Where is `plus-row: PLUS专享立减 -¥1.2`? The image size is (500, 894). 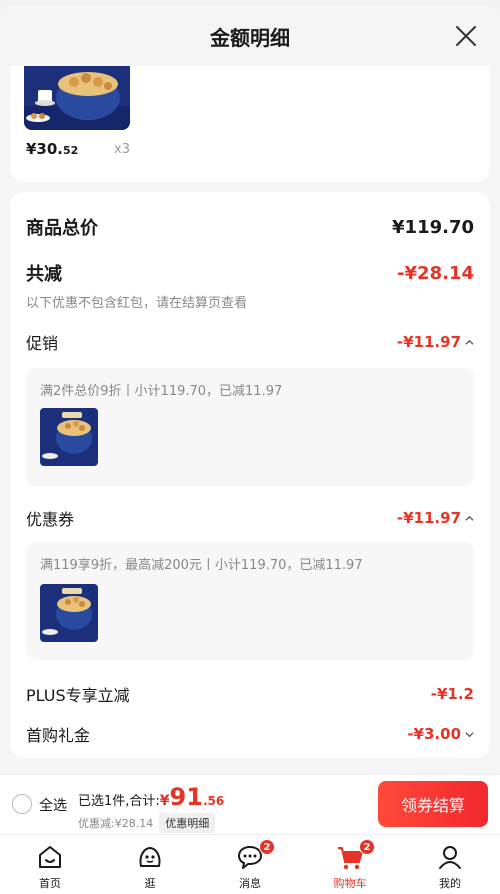 plus-row: PLUS专享立减 -¥1.2 is located at coordinates (250, 694).